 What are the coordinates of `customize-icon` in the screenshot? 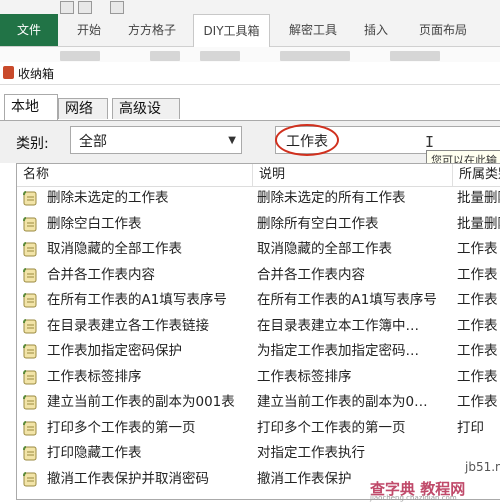 It's located at (117, 7).